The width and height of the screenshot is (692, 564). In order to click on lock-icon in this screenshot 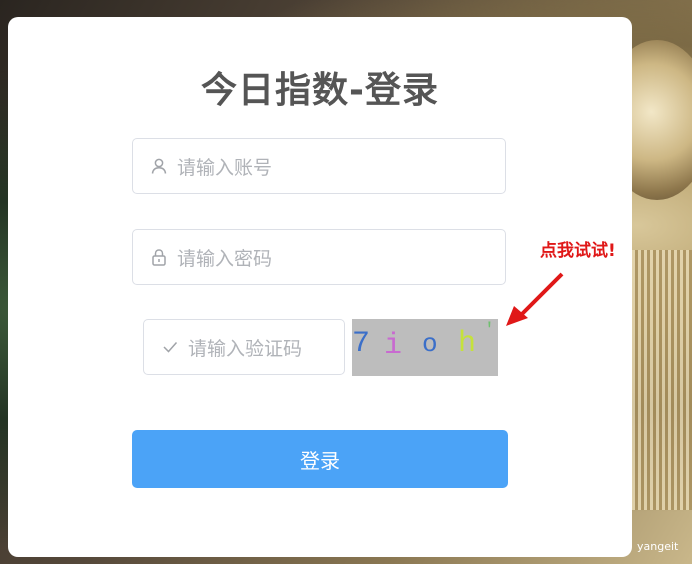, I will do `click(159, 257)`.